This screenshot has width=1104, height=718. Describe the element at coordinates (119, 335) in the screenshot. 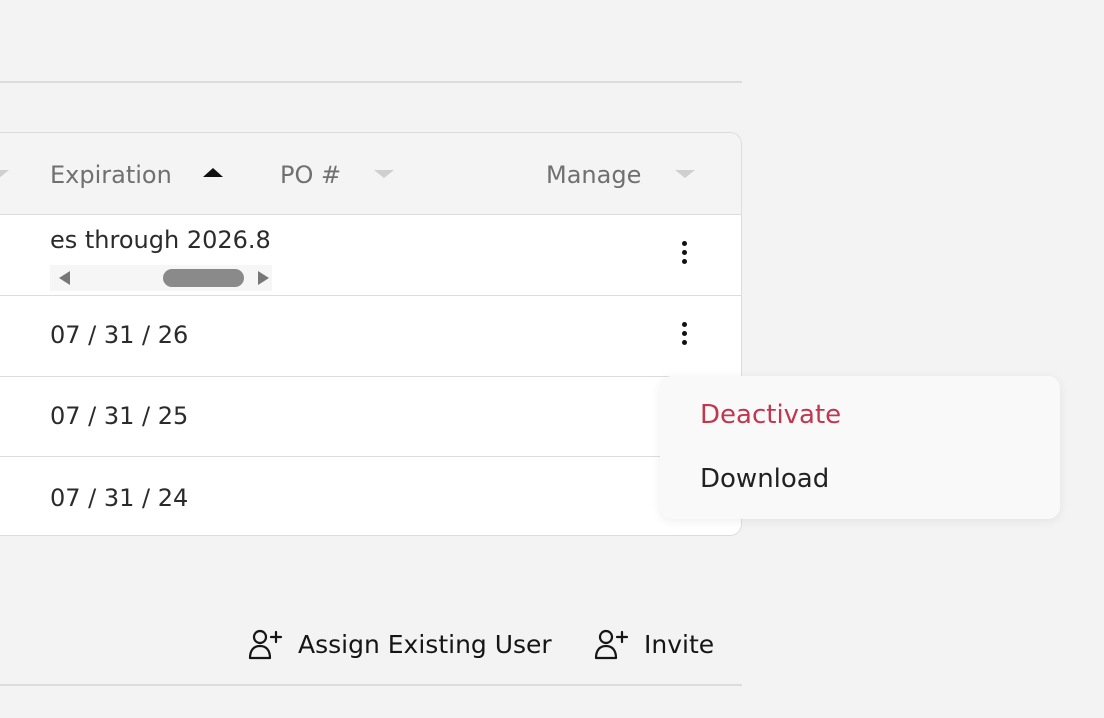

I see `expiration-cell: 07 / 31 / 26` at that location.